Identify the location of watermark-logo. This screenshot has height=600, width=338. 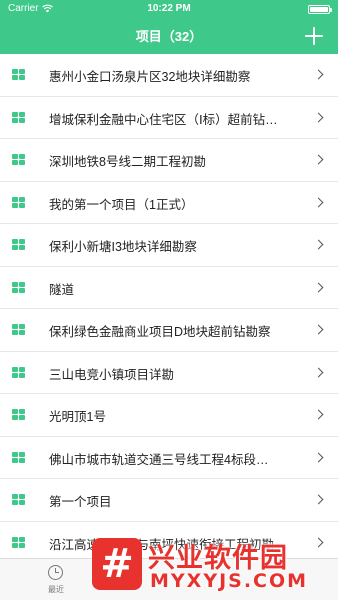
(117, 564).